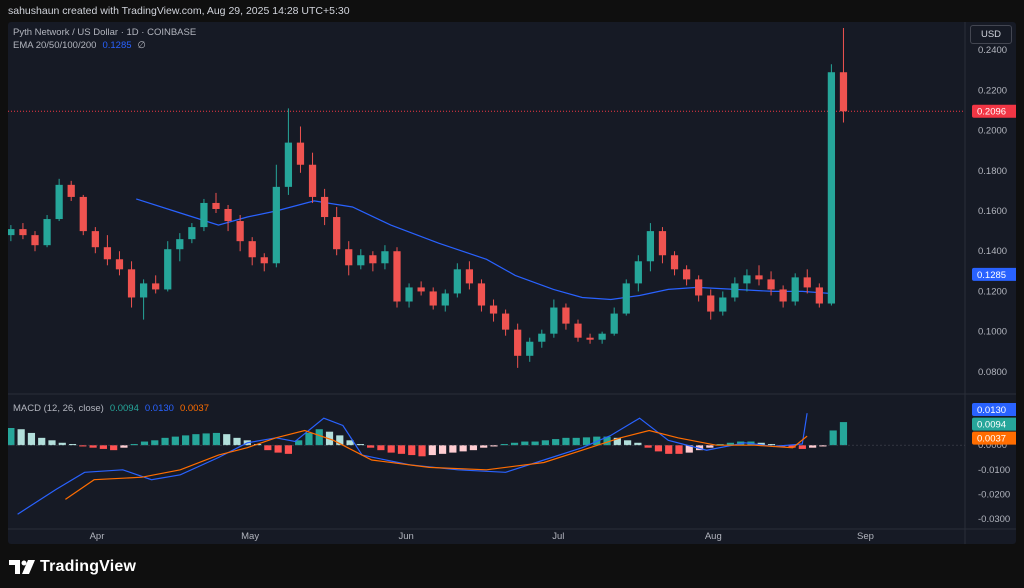  Describe the element at coordinates (992, 211) in the screenshot. I see `price-tick-label: 0.1600` at that location.